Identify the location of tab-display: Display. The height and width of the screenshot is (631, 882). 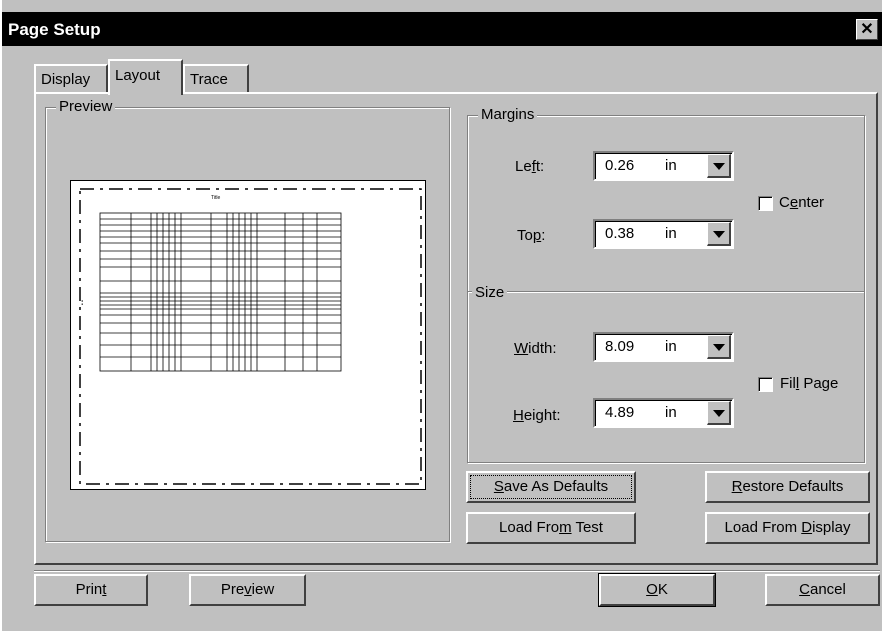
(71, 78).